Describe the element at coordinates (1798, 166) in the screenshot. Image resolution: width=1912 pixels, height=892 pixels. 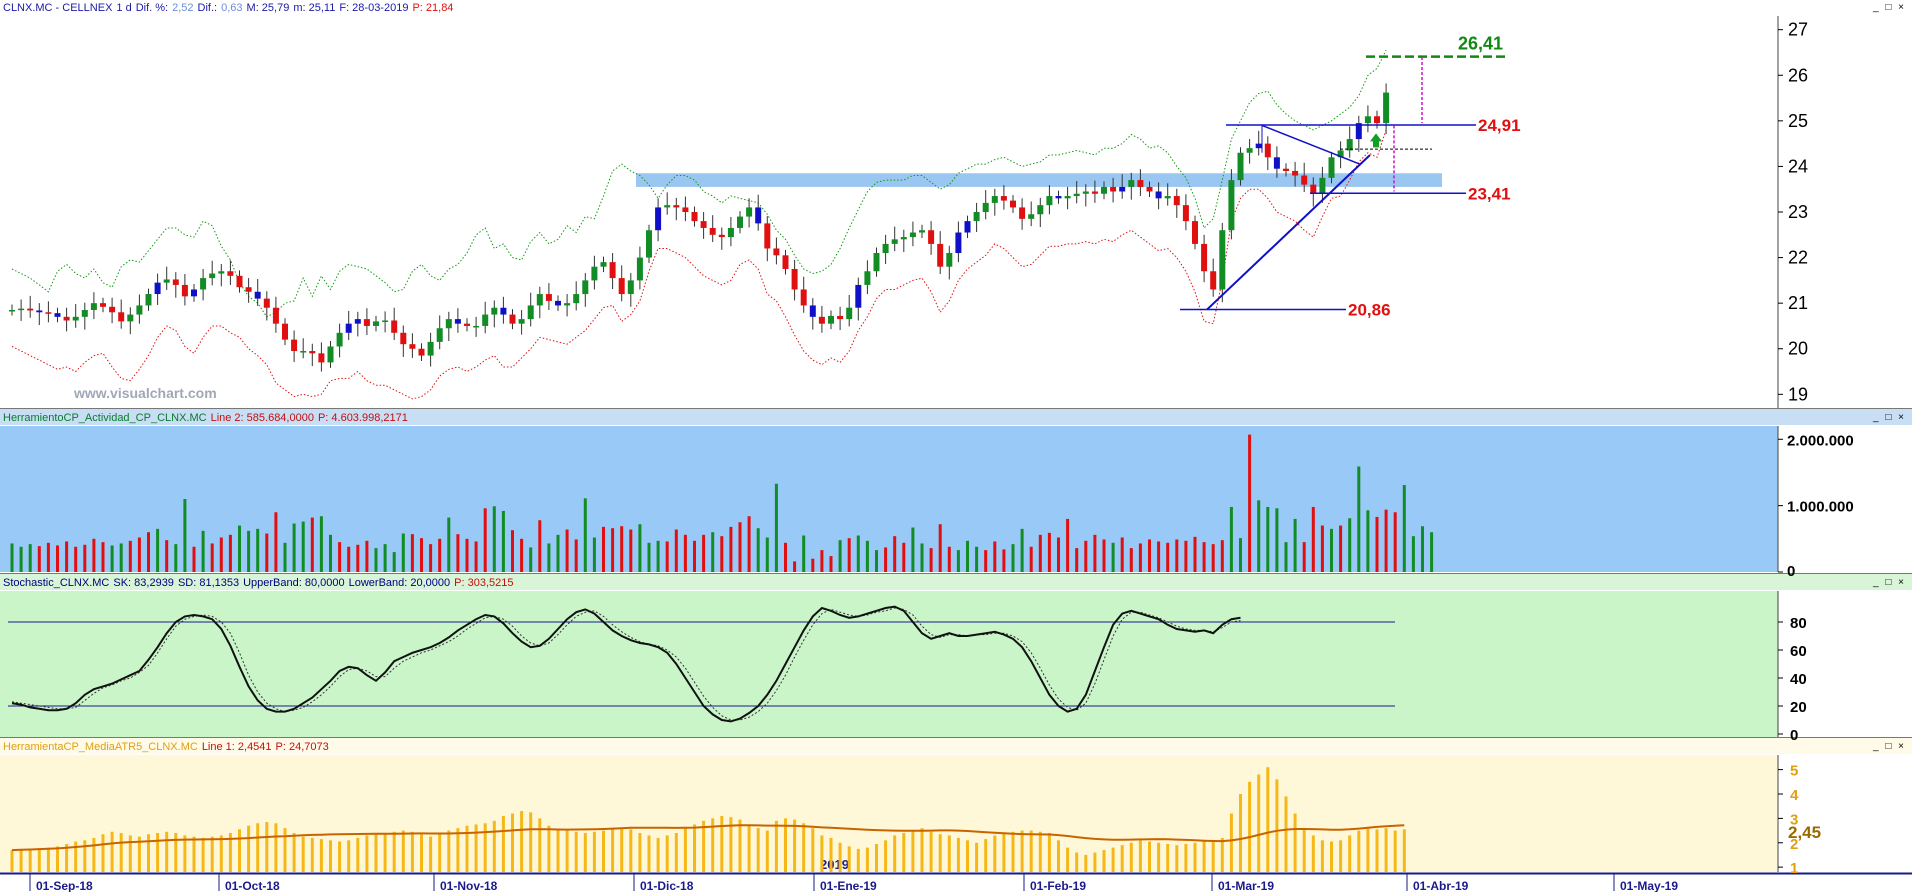
I see `price-tick-label: 24` at that location.